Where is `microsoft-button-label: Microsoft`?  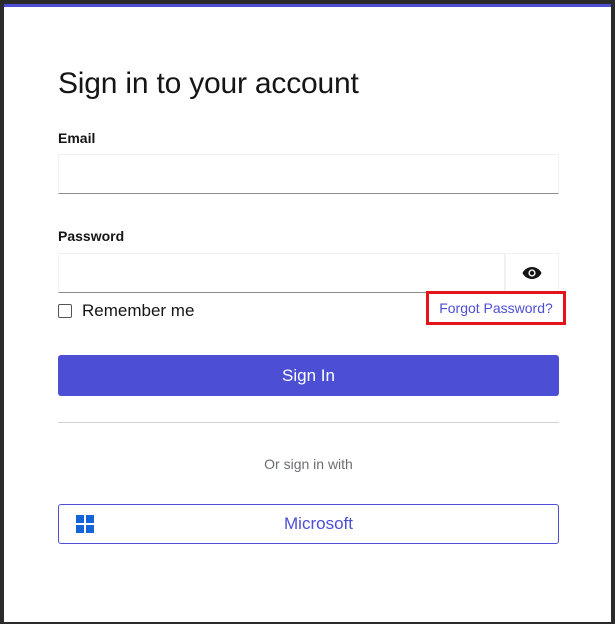
microsoft-button-label: Microsoft is located at coordinates (318, 523).